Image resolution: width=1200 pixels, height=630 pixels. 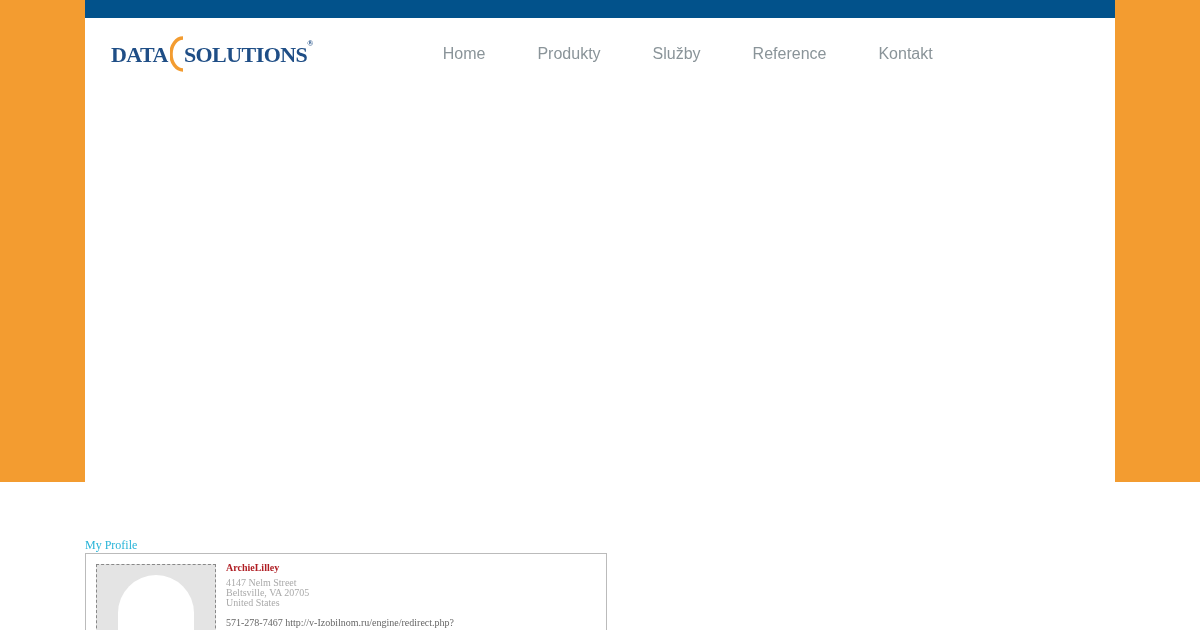 I want to click on nav-link: Reference, so click(x=789, y=54).